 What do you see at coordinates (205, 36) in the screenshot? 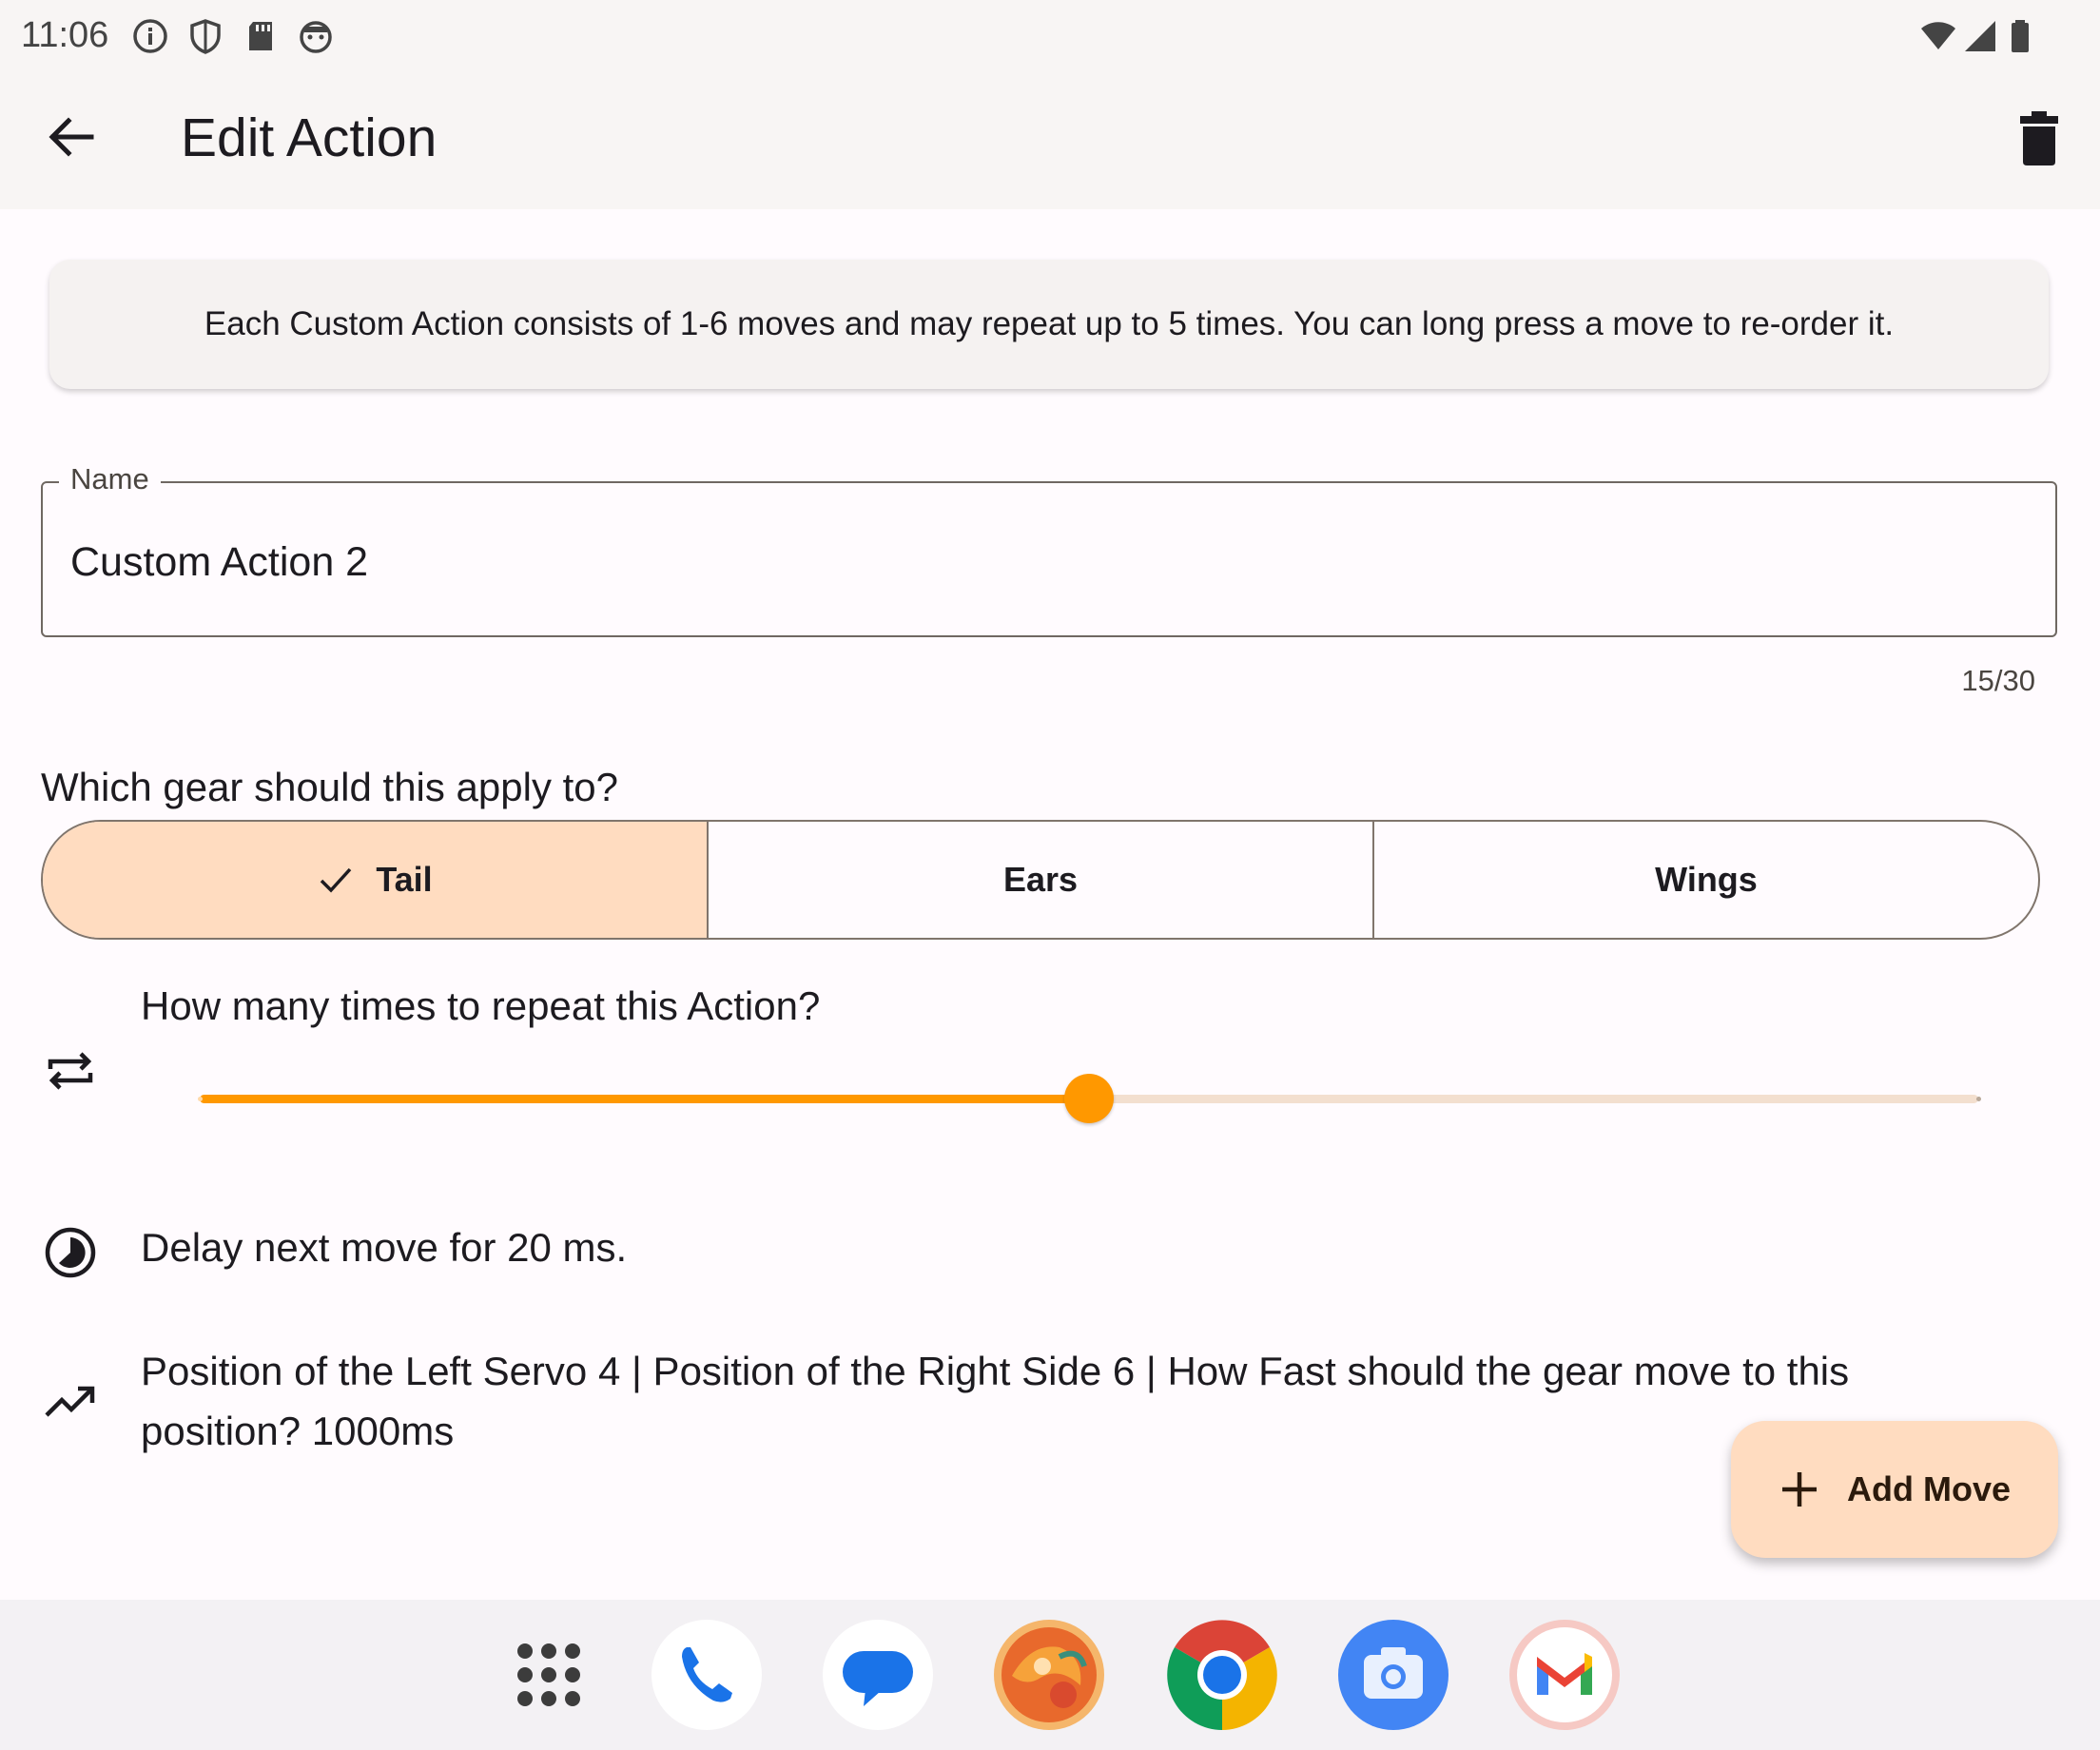
I see `shield-icon` at bounding box center [205, 36].